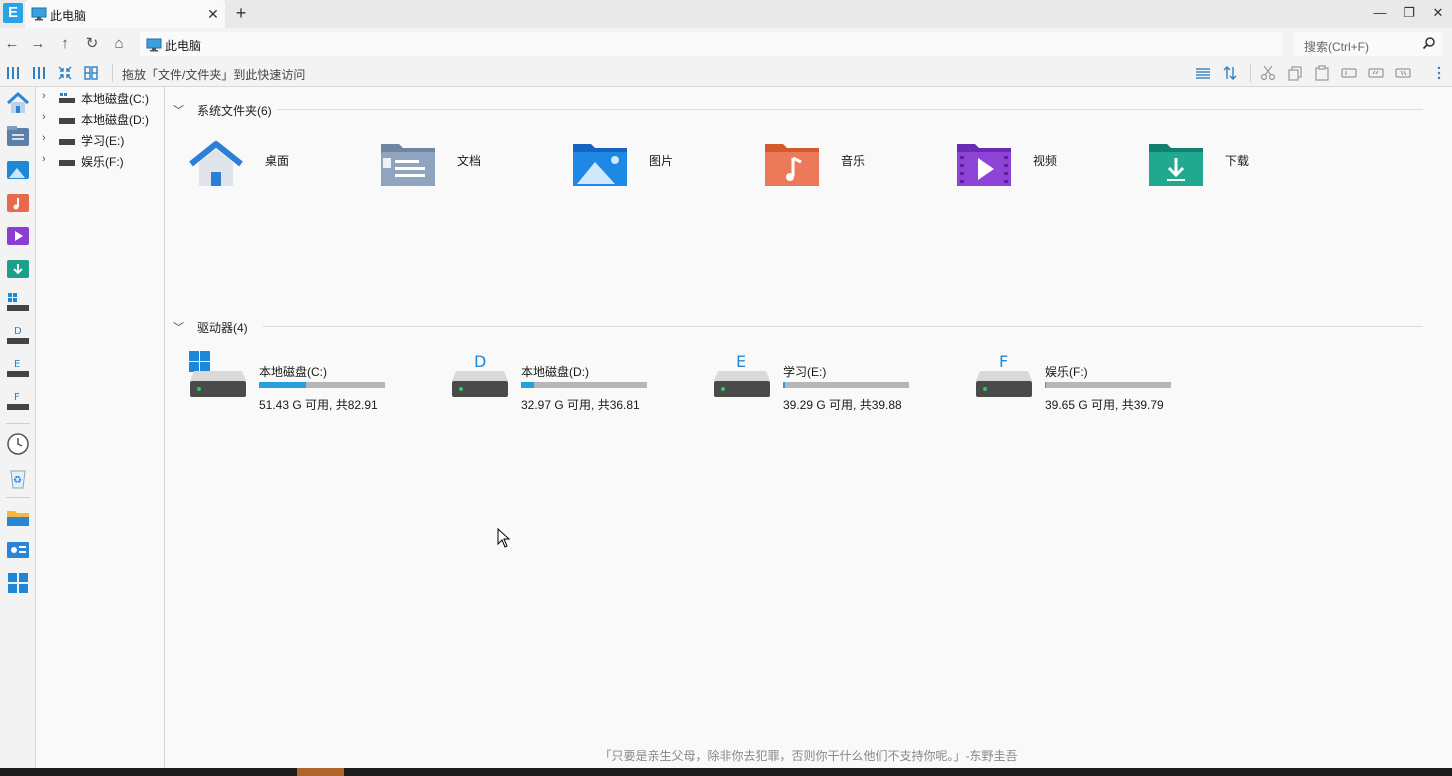 The image size is (1452, 776). What do you see at coordinates (504, 538) in the screenshot?
I see `mouse-cursor-icon` at bounding box center [504, 538].